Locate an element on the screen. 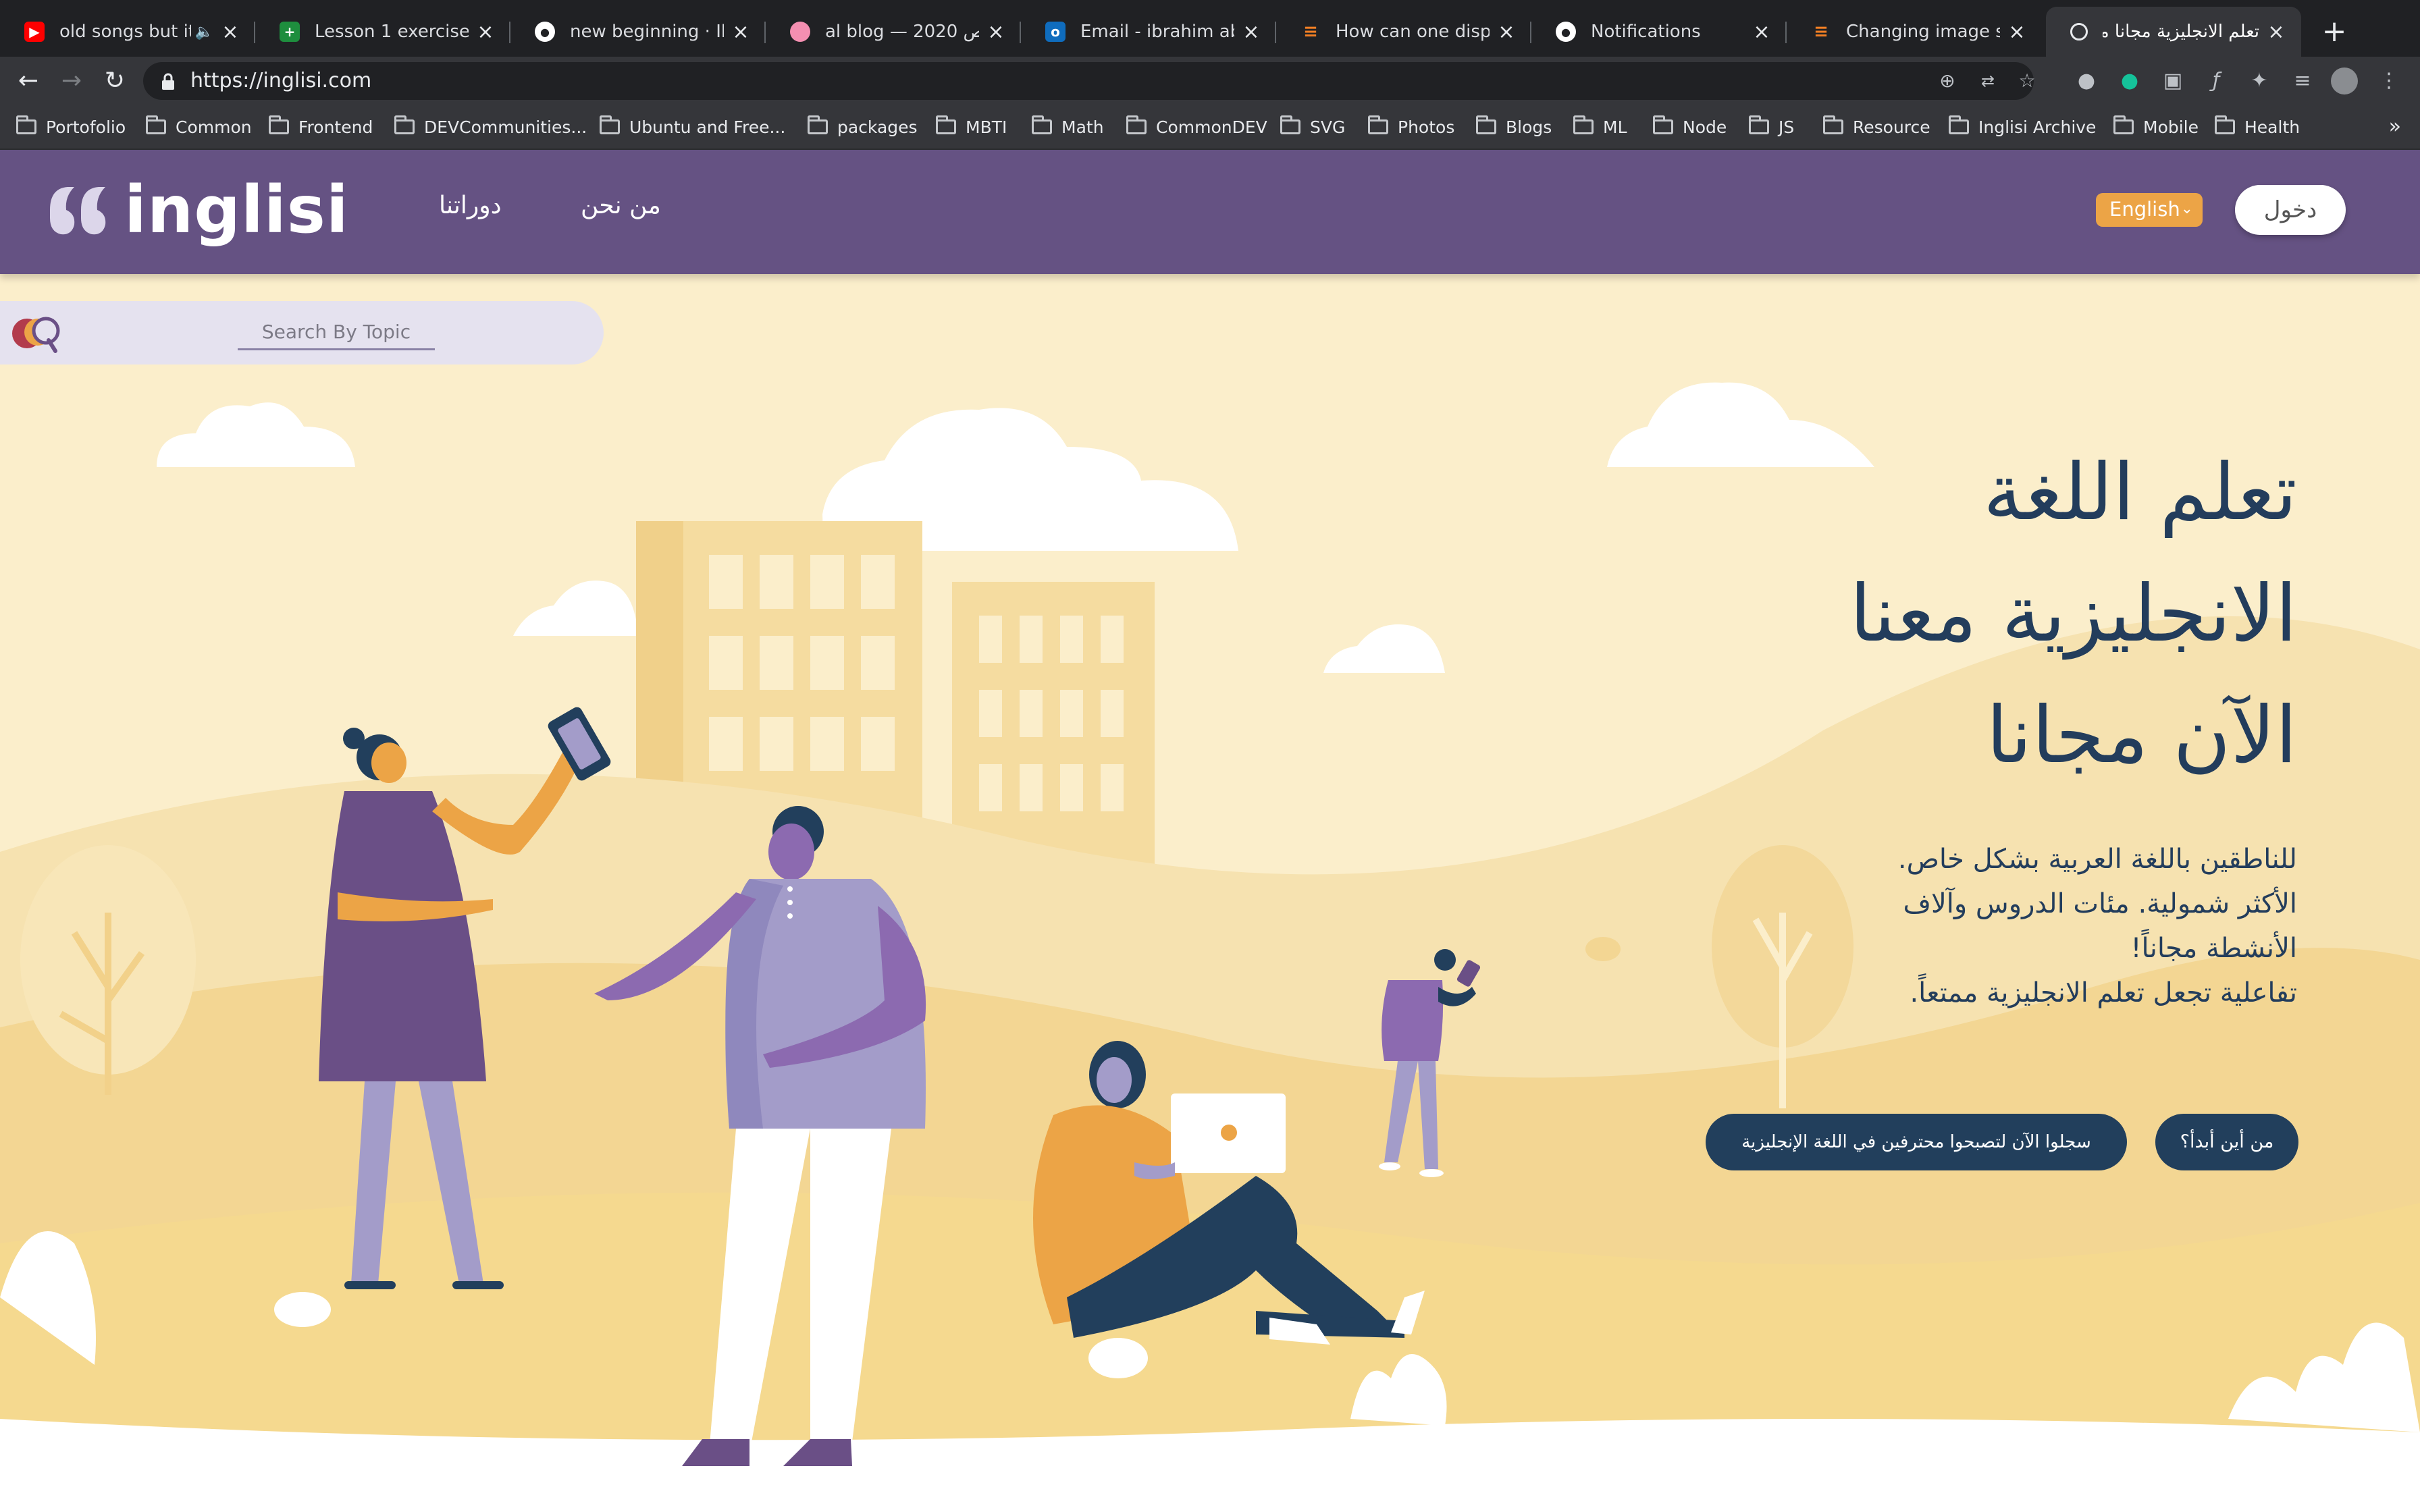 The image size is (2420, 1512). site-logo: inglisi is located at coordinates (198, 210).